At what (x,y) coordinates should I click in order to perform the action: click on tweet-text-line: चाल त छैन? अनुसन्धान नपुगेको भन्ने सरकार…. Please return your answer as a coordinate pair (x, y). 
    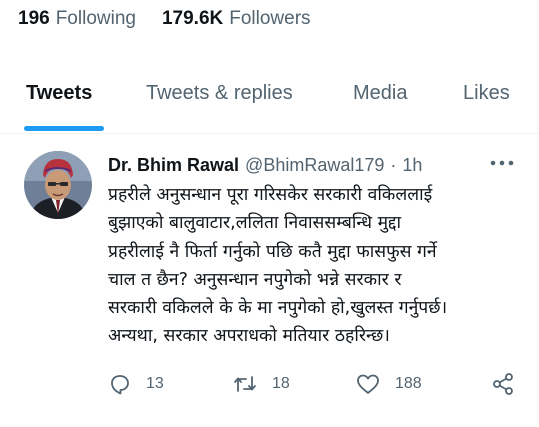
    Looking at the image, I should click on (255, 279).